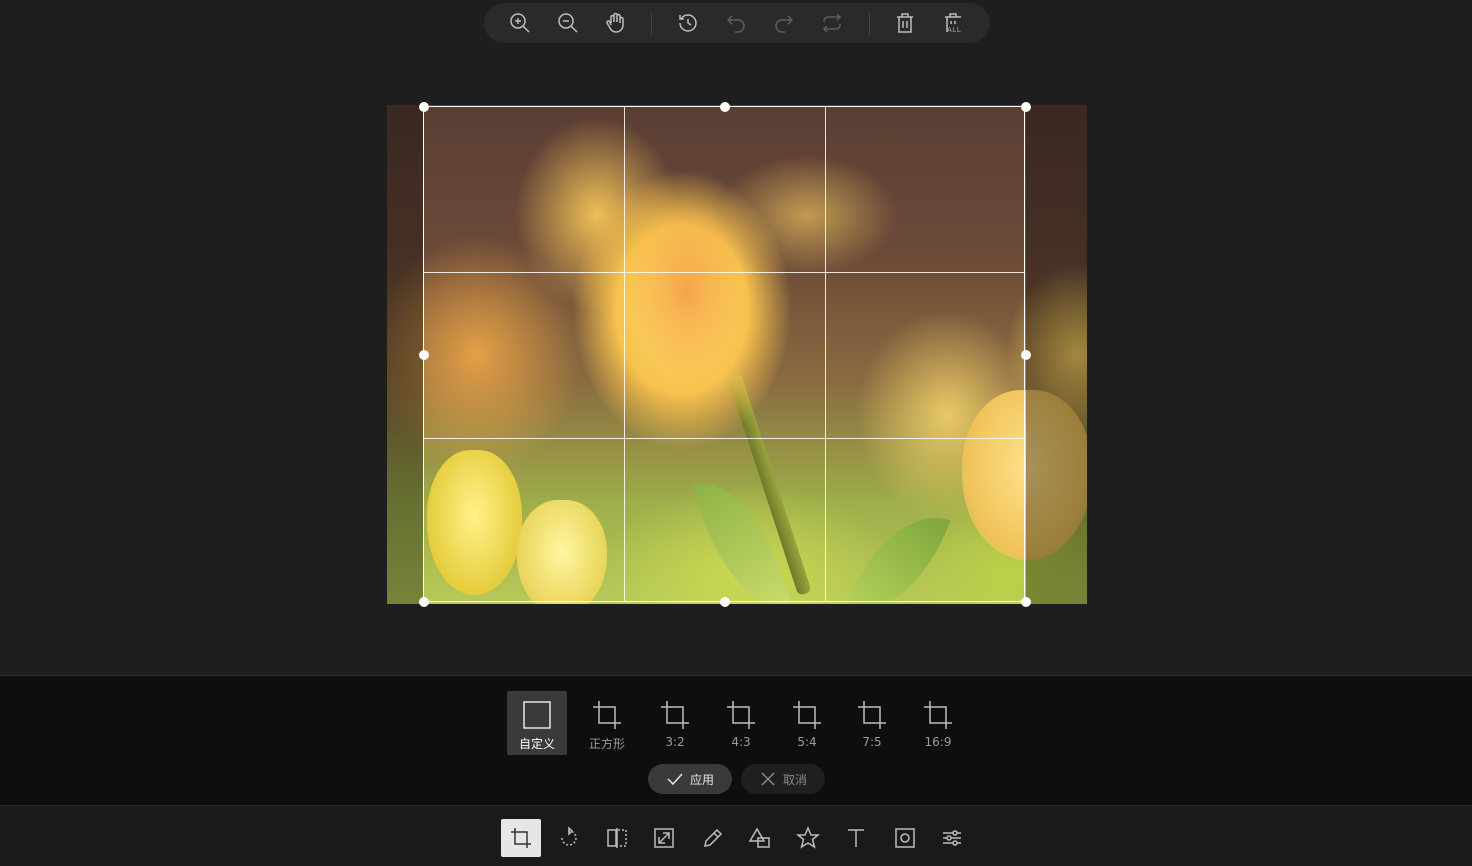 The image size is (1472, 866). What do you see at coordinates (760, 838) in the screenshot?
I see `shape-icon` at bounding box center [760, 838].